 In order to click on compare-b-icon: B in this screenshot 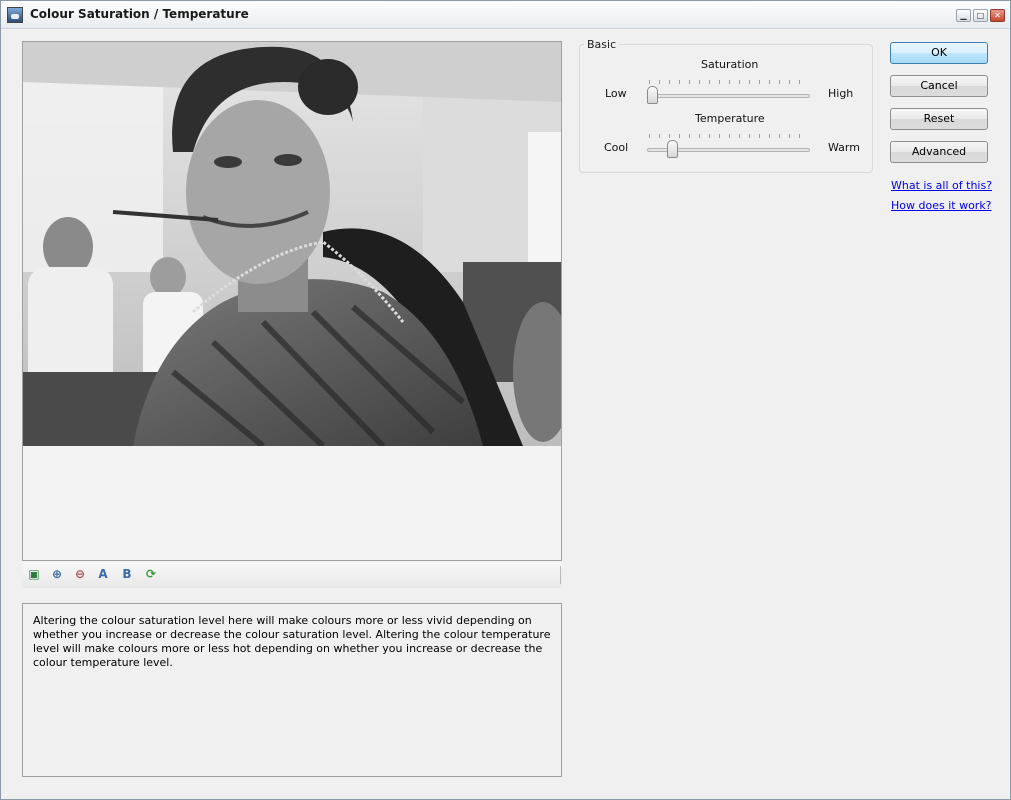, I will do `click(127, 574)`.